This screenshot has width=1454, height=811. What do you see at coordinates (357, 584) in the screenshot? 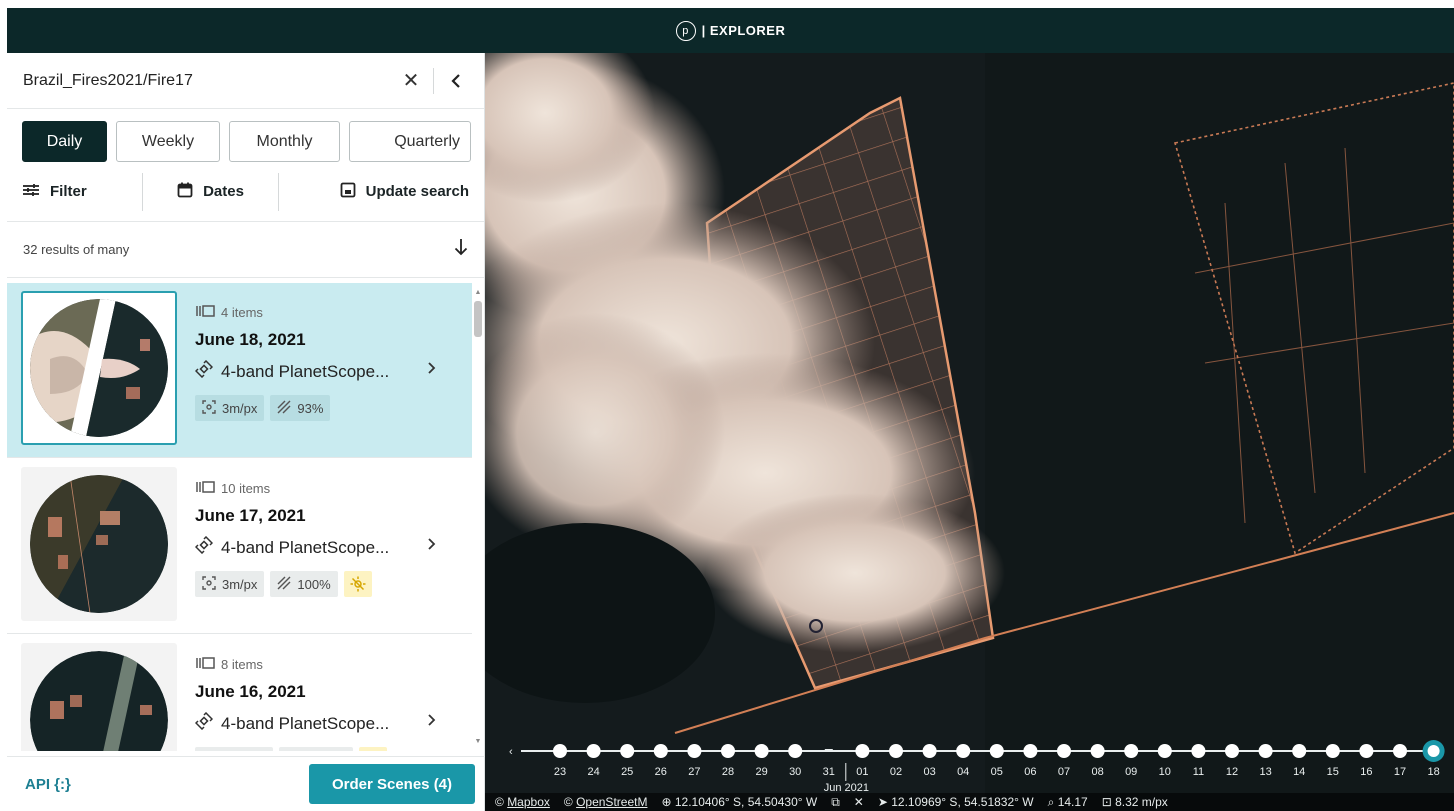
I see `sun-warning-icon` at bounding box center [357, 584].